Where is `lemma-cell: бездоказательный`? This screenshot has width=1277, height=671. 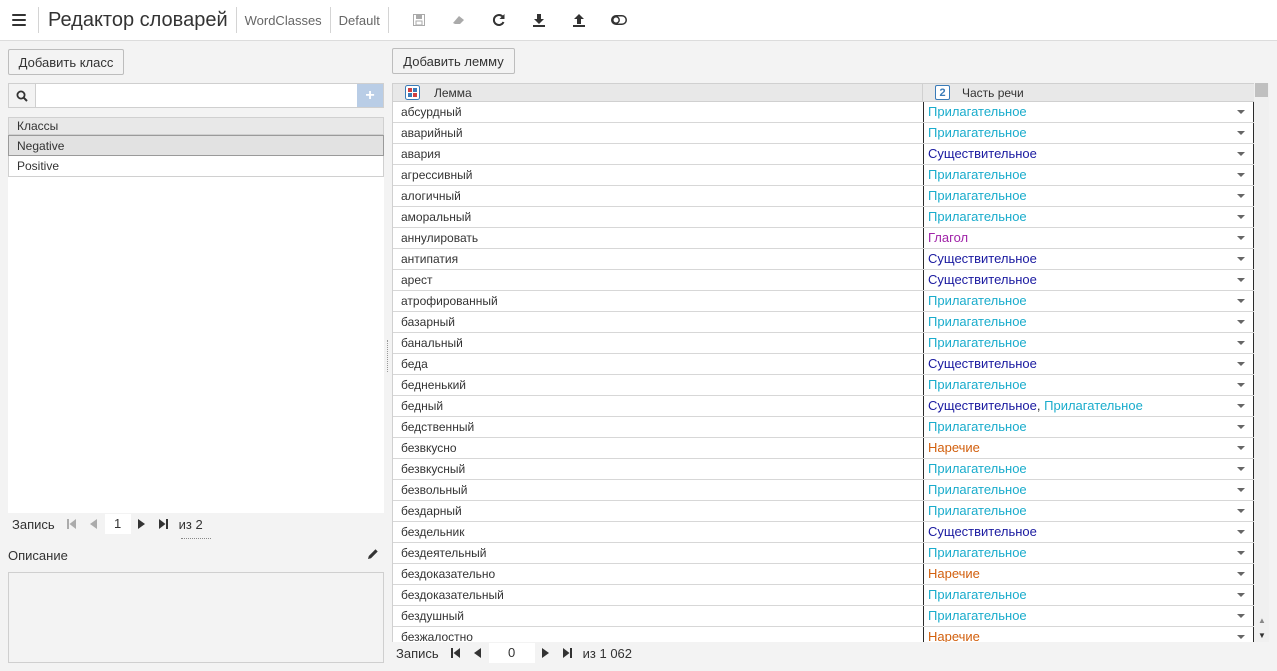
lemma-cell: бездоказательный is located at coordinates (658, 595).